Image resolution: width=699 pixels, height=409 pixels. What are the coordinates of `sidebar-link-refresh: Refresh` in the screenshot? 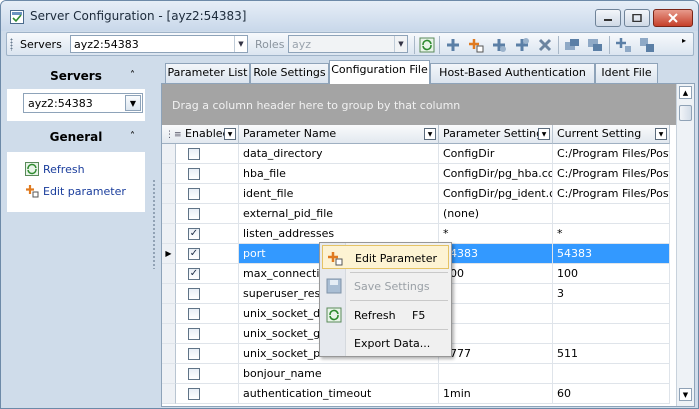 It's located at (55, 169).